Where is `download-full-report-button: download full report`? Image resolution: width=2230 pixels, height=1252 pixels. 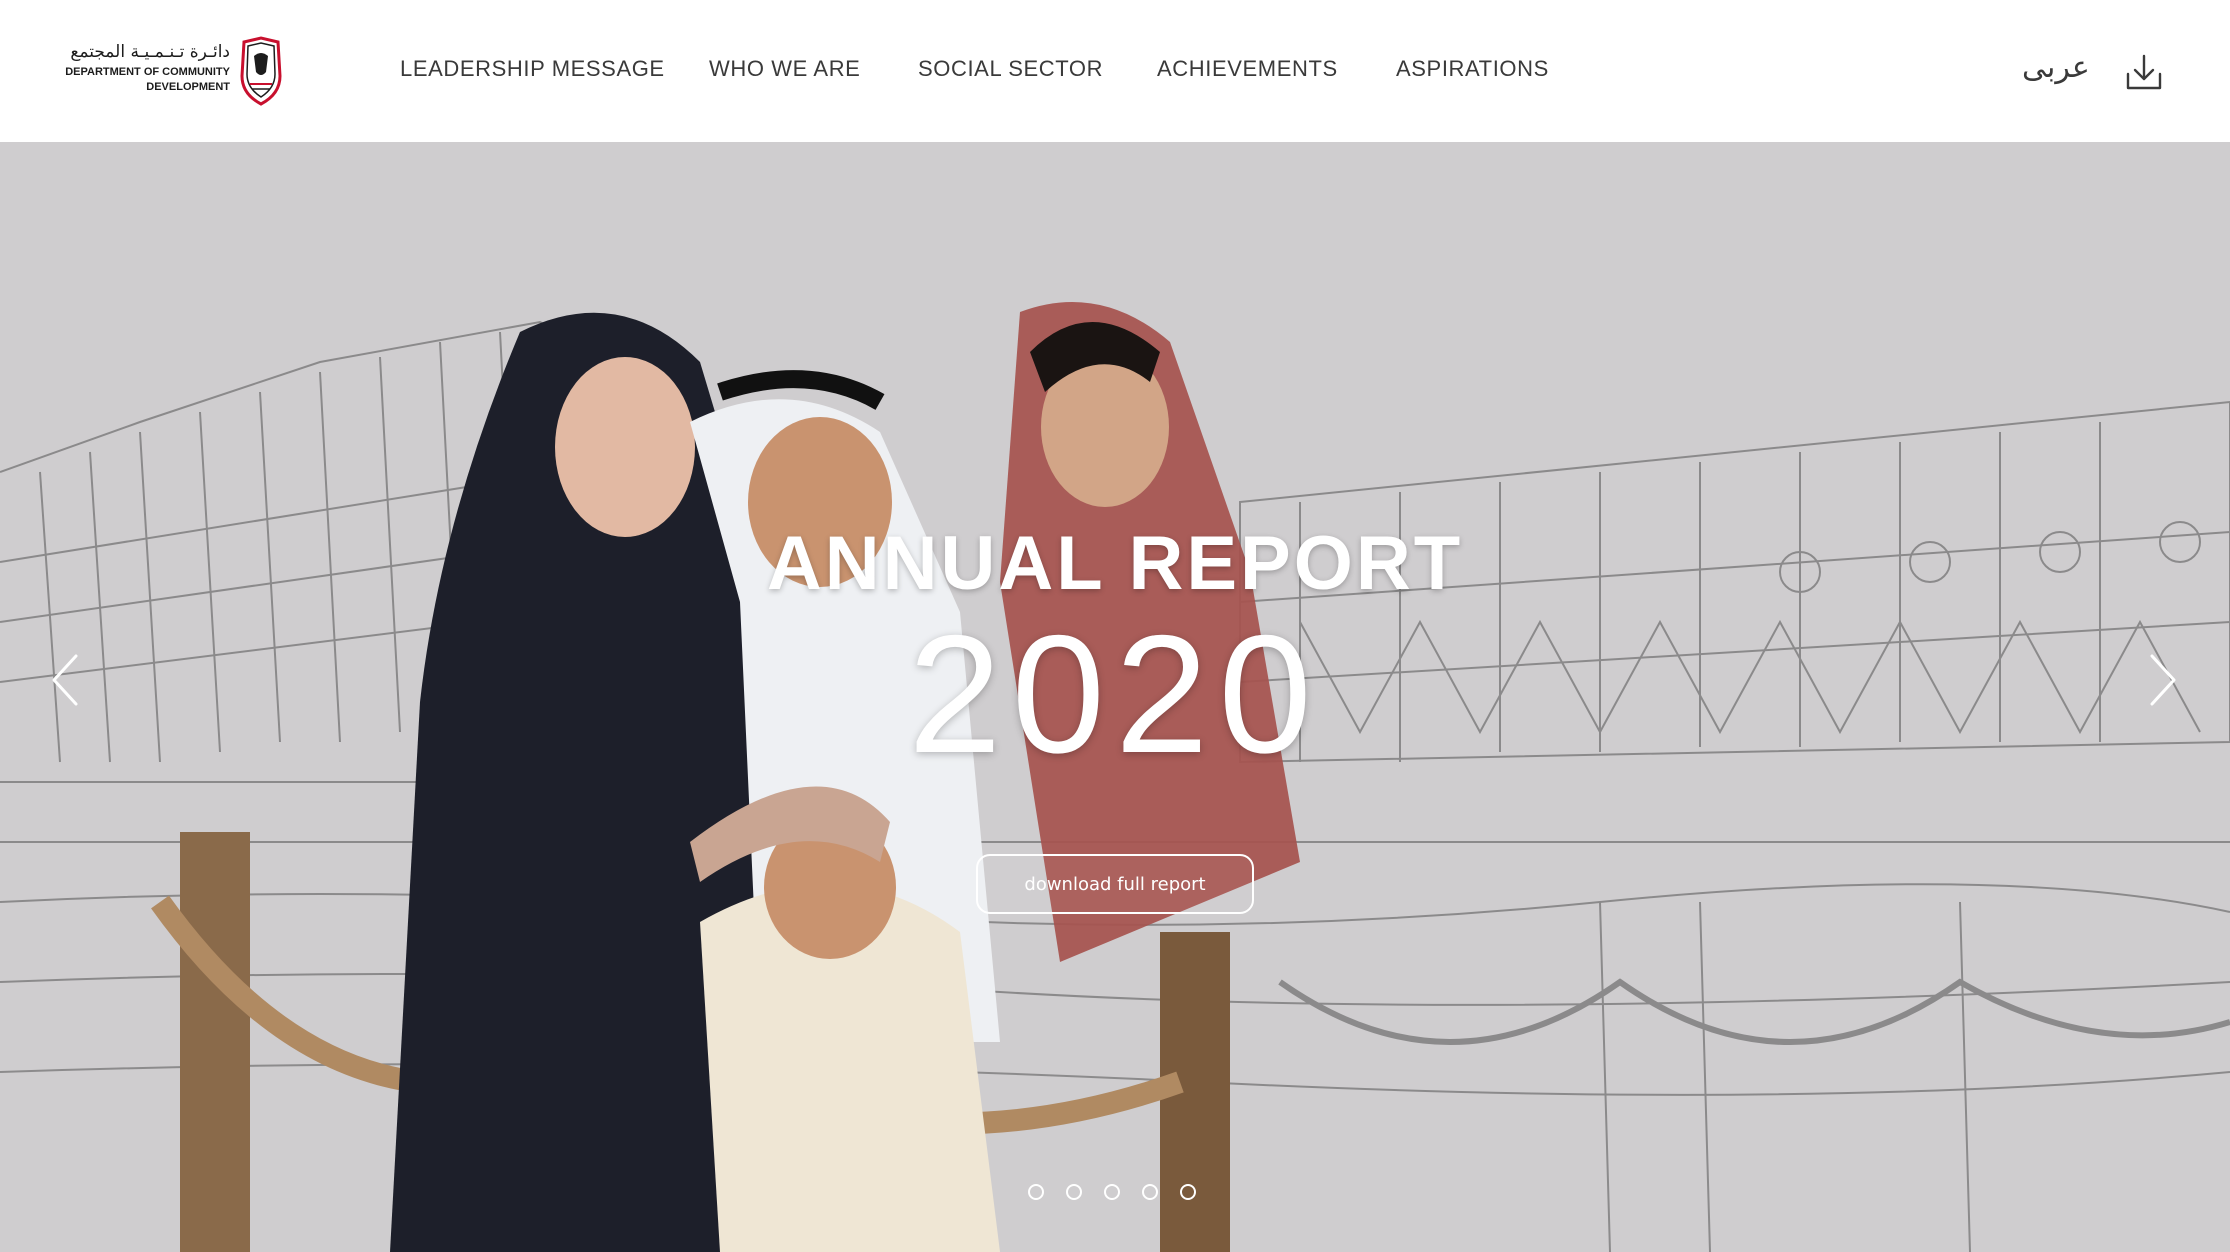 download-full-report-button: download full report is located at coordinates (1115, 884).